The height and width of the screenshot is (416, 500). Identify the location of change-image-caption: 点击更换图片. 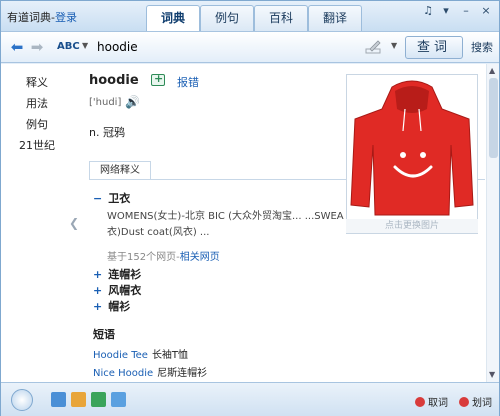
(412, 226).